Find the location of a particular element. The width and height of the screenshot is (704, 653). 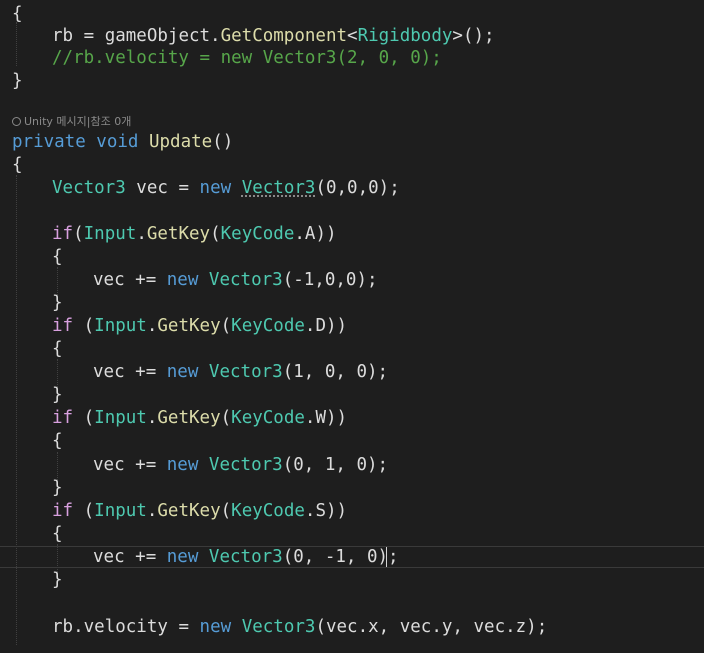

code-line: if (Input.GetKey(KeyCode.W)) is located at coordinates (352, 418).